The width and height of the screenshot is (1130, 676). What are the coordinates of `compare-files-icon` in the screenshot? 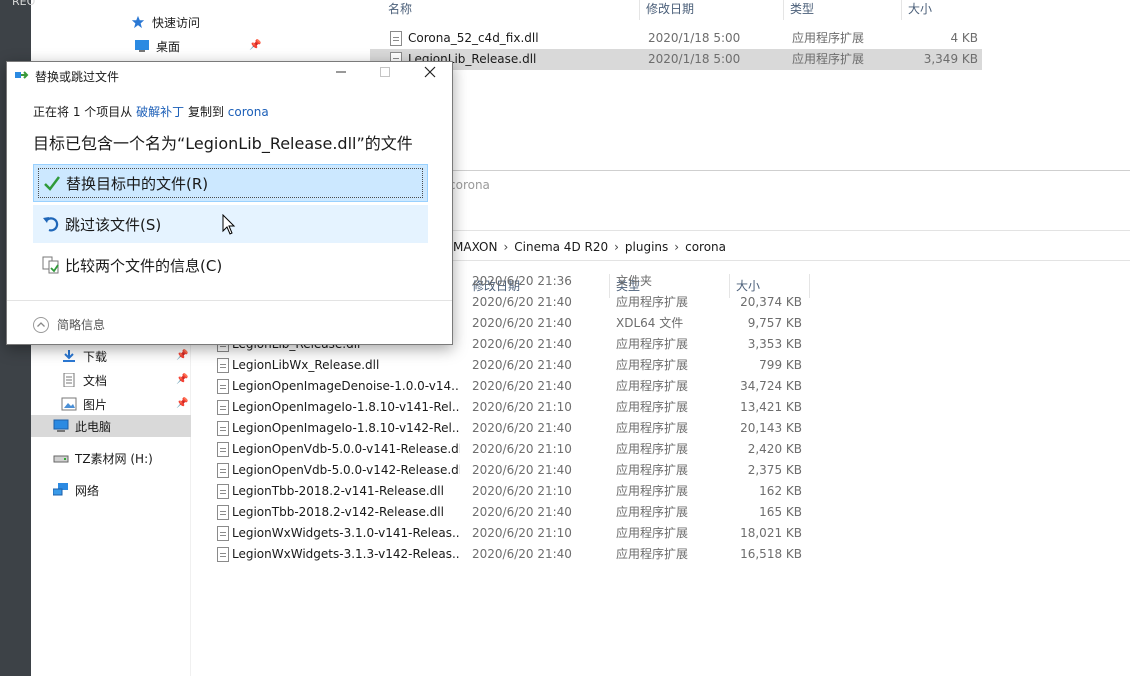 It's located at (50, 265).